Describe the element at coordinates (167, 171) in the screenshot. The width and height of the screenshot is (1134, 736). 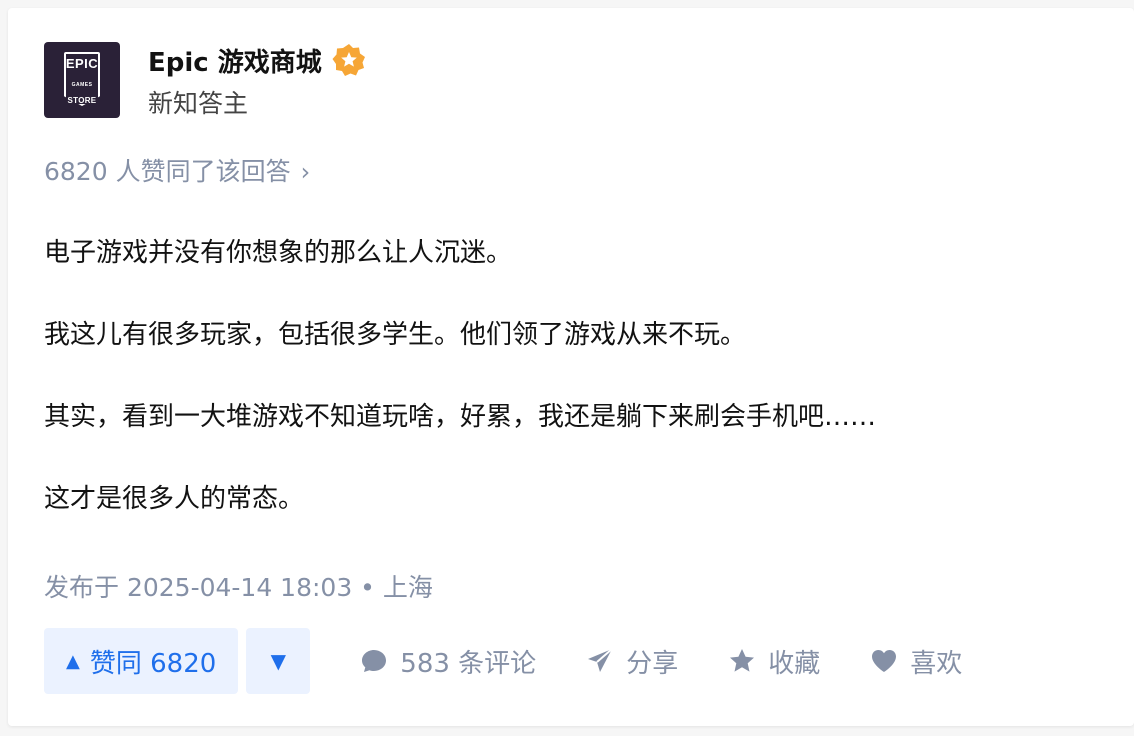
I see `vote-summary-text: 6820 人赞同了该回答` at that location.